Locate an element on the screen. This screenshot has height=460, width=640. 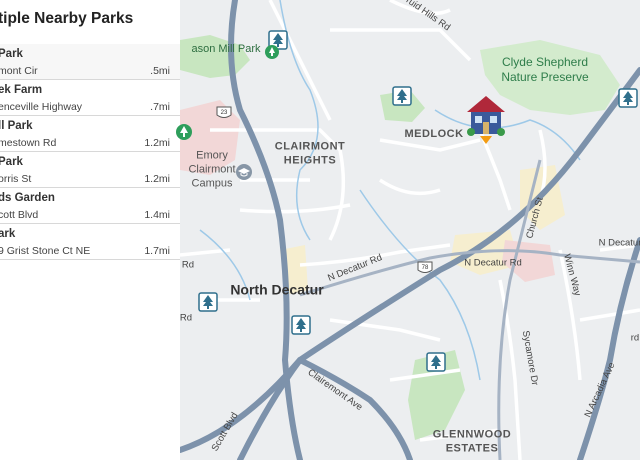
park-address: mestown Rd is located at coordinates (28, 143).